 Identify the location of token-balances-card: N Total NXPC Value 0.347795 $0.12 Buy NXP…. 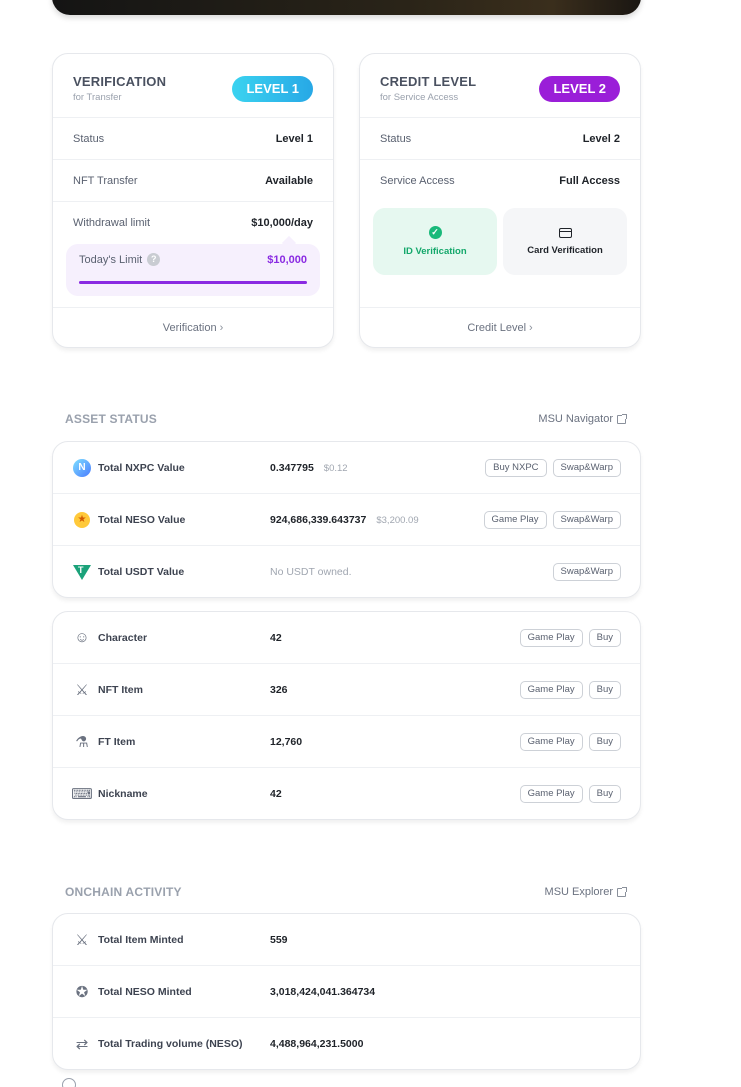
(346, 519).